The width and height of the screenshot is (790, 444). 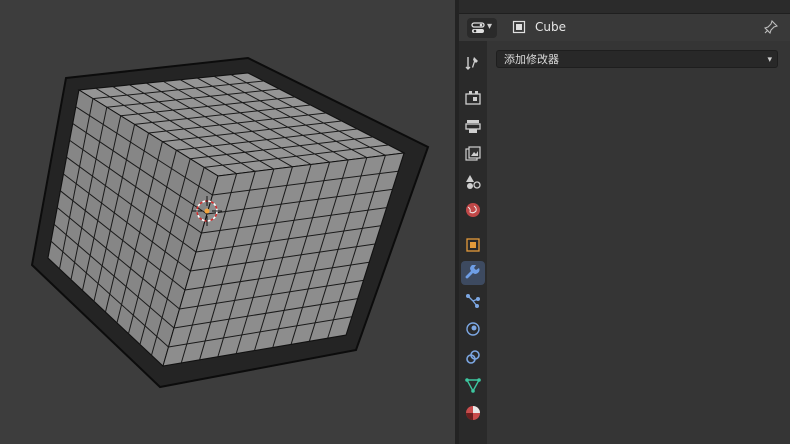 I want to click on tab-world, so click(x=473, y=210).